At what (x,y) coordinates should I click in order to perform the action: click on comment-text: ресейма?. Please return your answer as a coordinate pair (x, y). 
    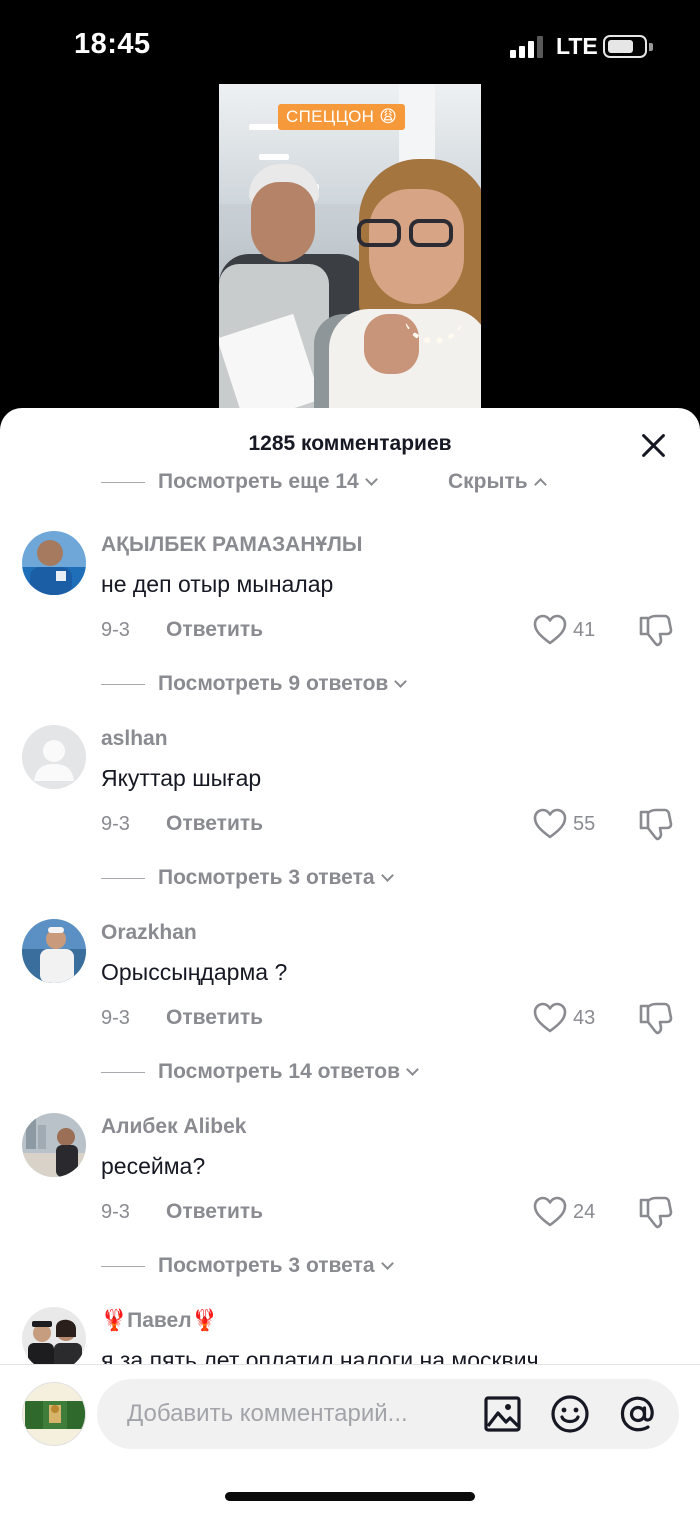
    Looking at the image, I should click on (153, 1166).